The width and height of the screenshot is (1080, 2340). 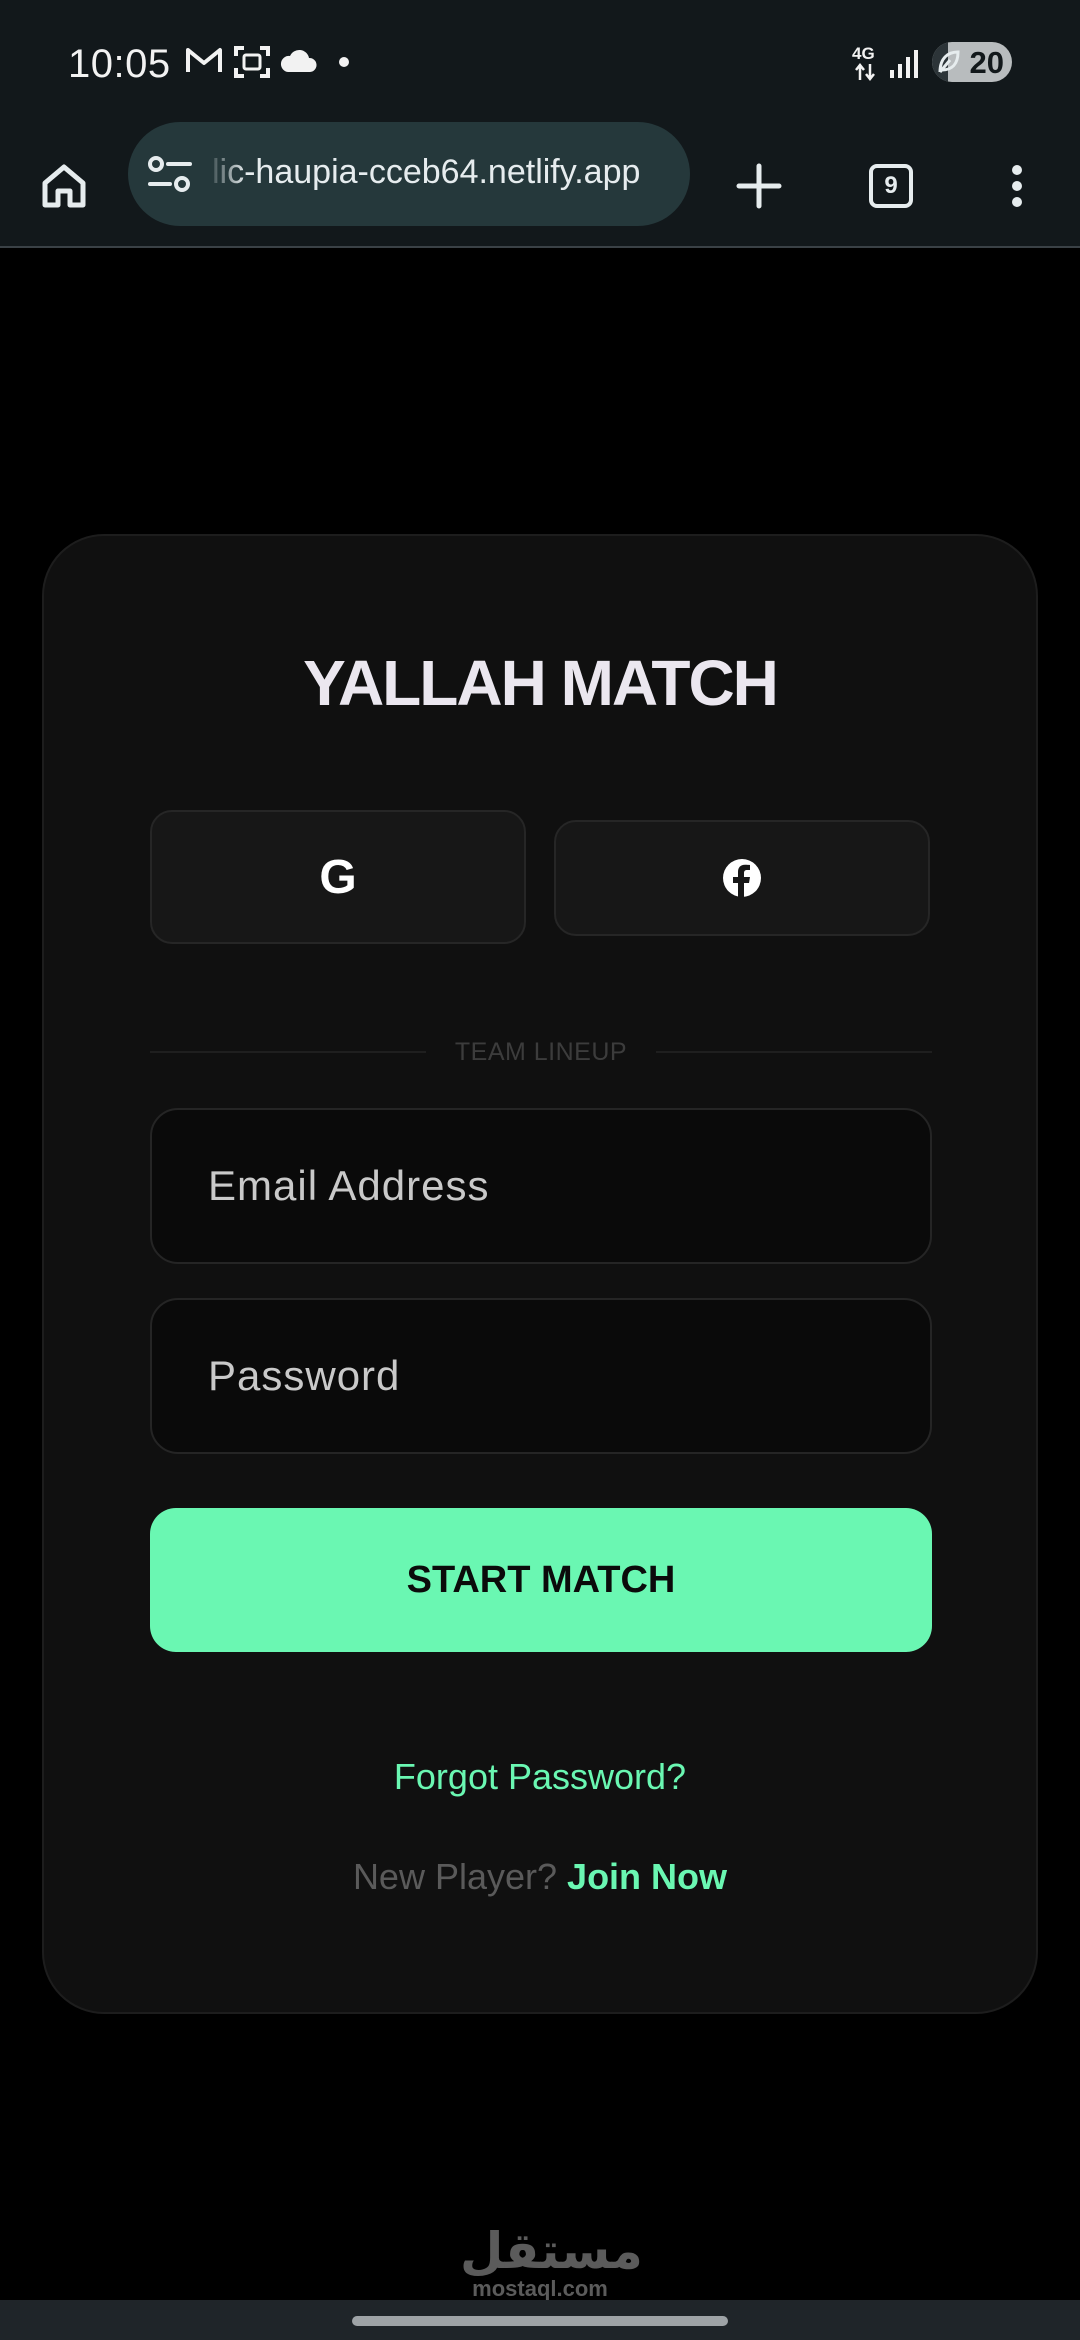 I want to click on network-label: 4G, so click(x=863, y=53).